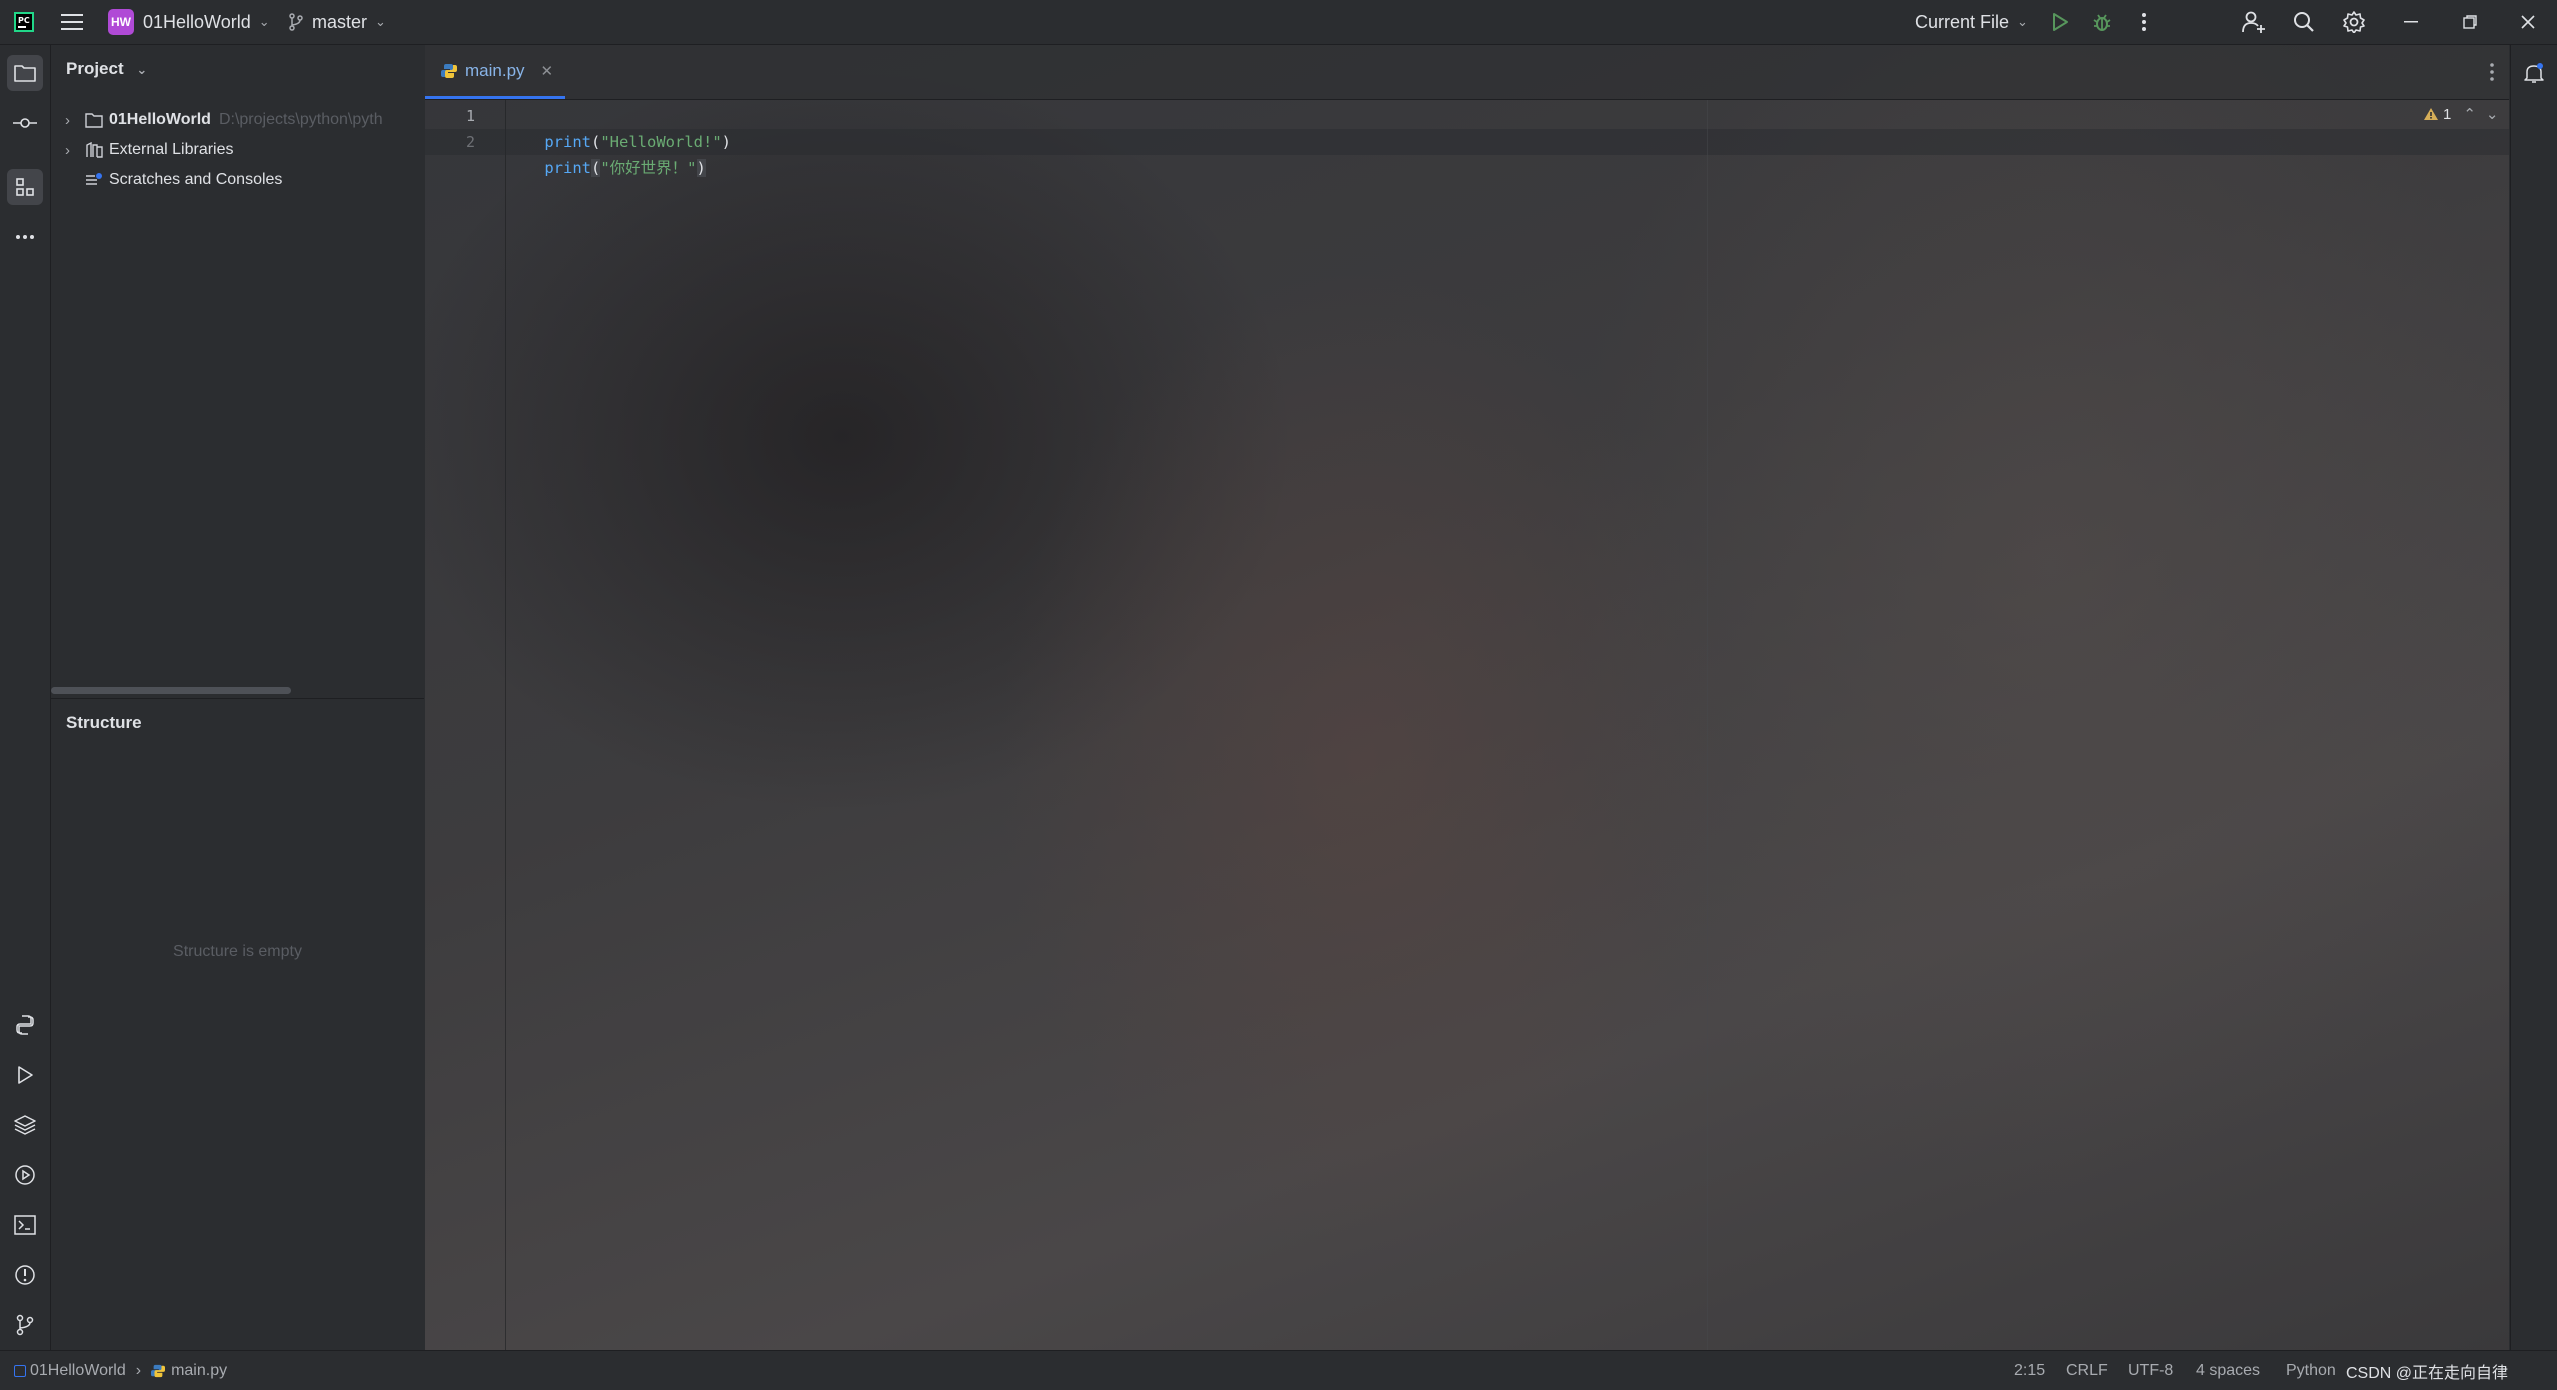 The height and width of the screenshot is (1390, 2557). I want to click on code-line: print("HelloWorld!"), so click(619, 127).